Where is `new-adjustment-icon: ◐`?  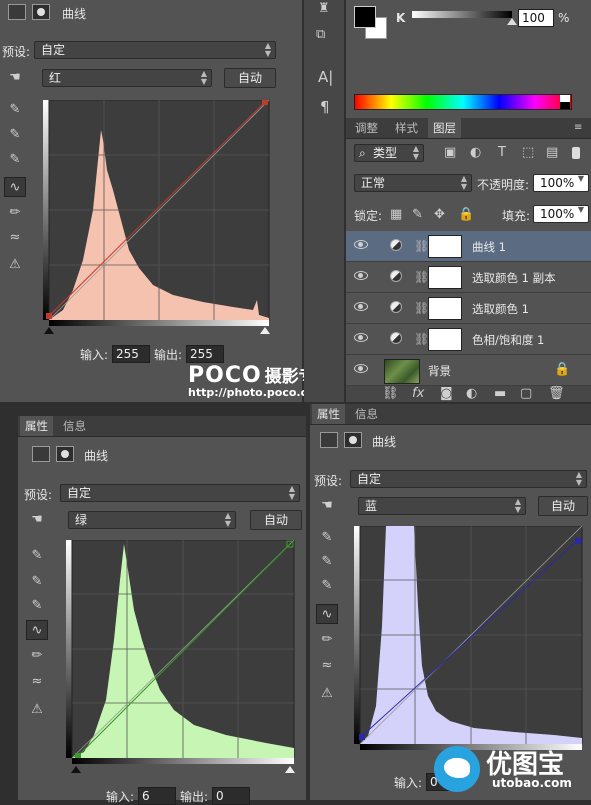 new-adjustment-icon: ◐ is located at coordinates (471, 394).